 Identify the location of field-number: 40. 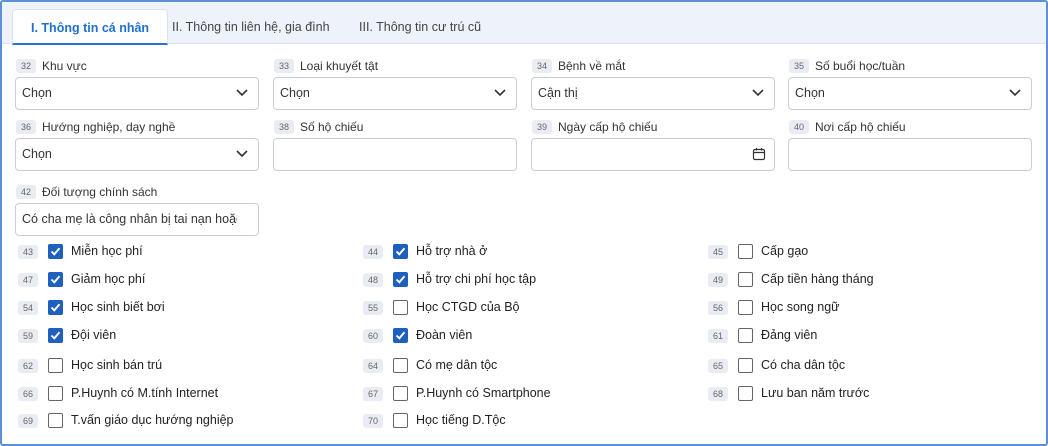
(799, 126).